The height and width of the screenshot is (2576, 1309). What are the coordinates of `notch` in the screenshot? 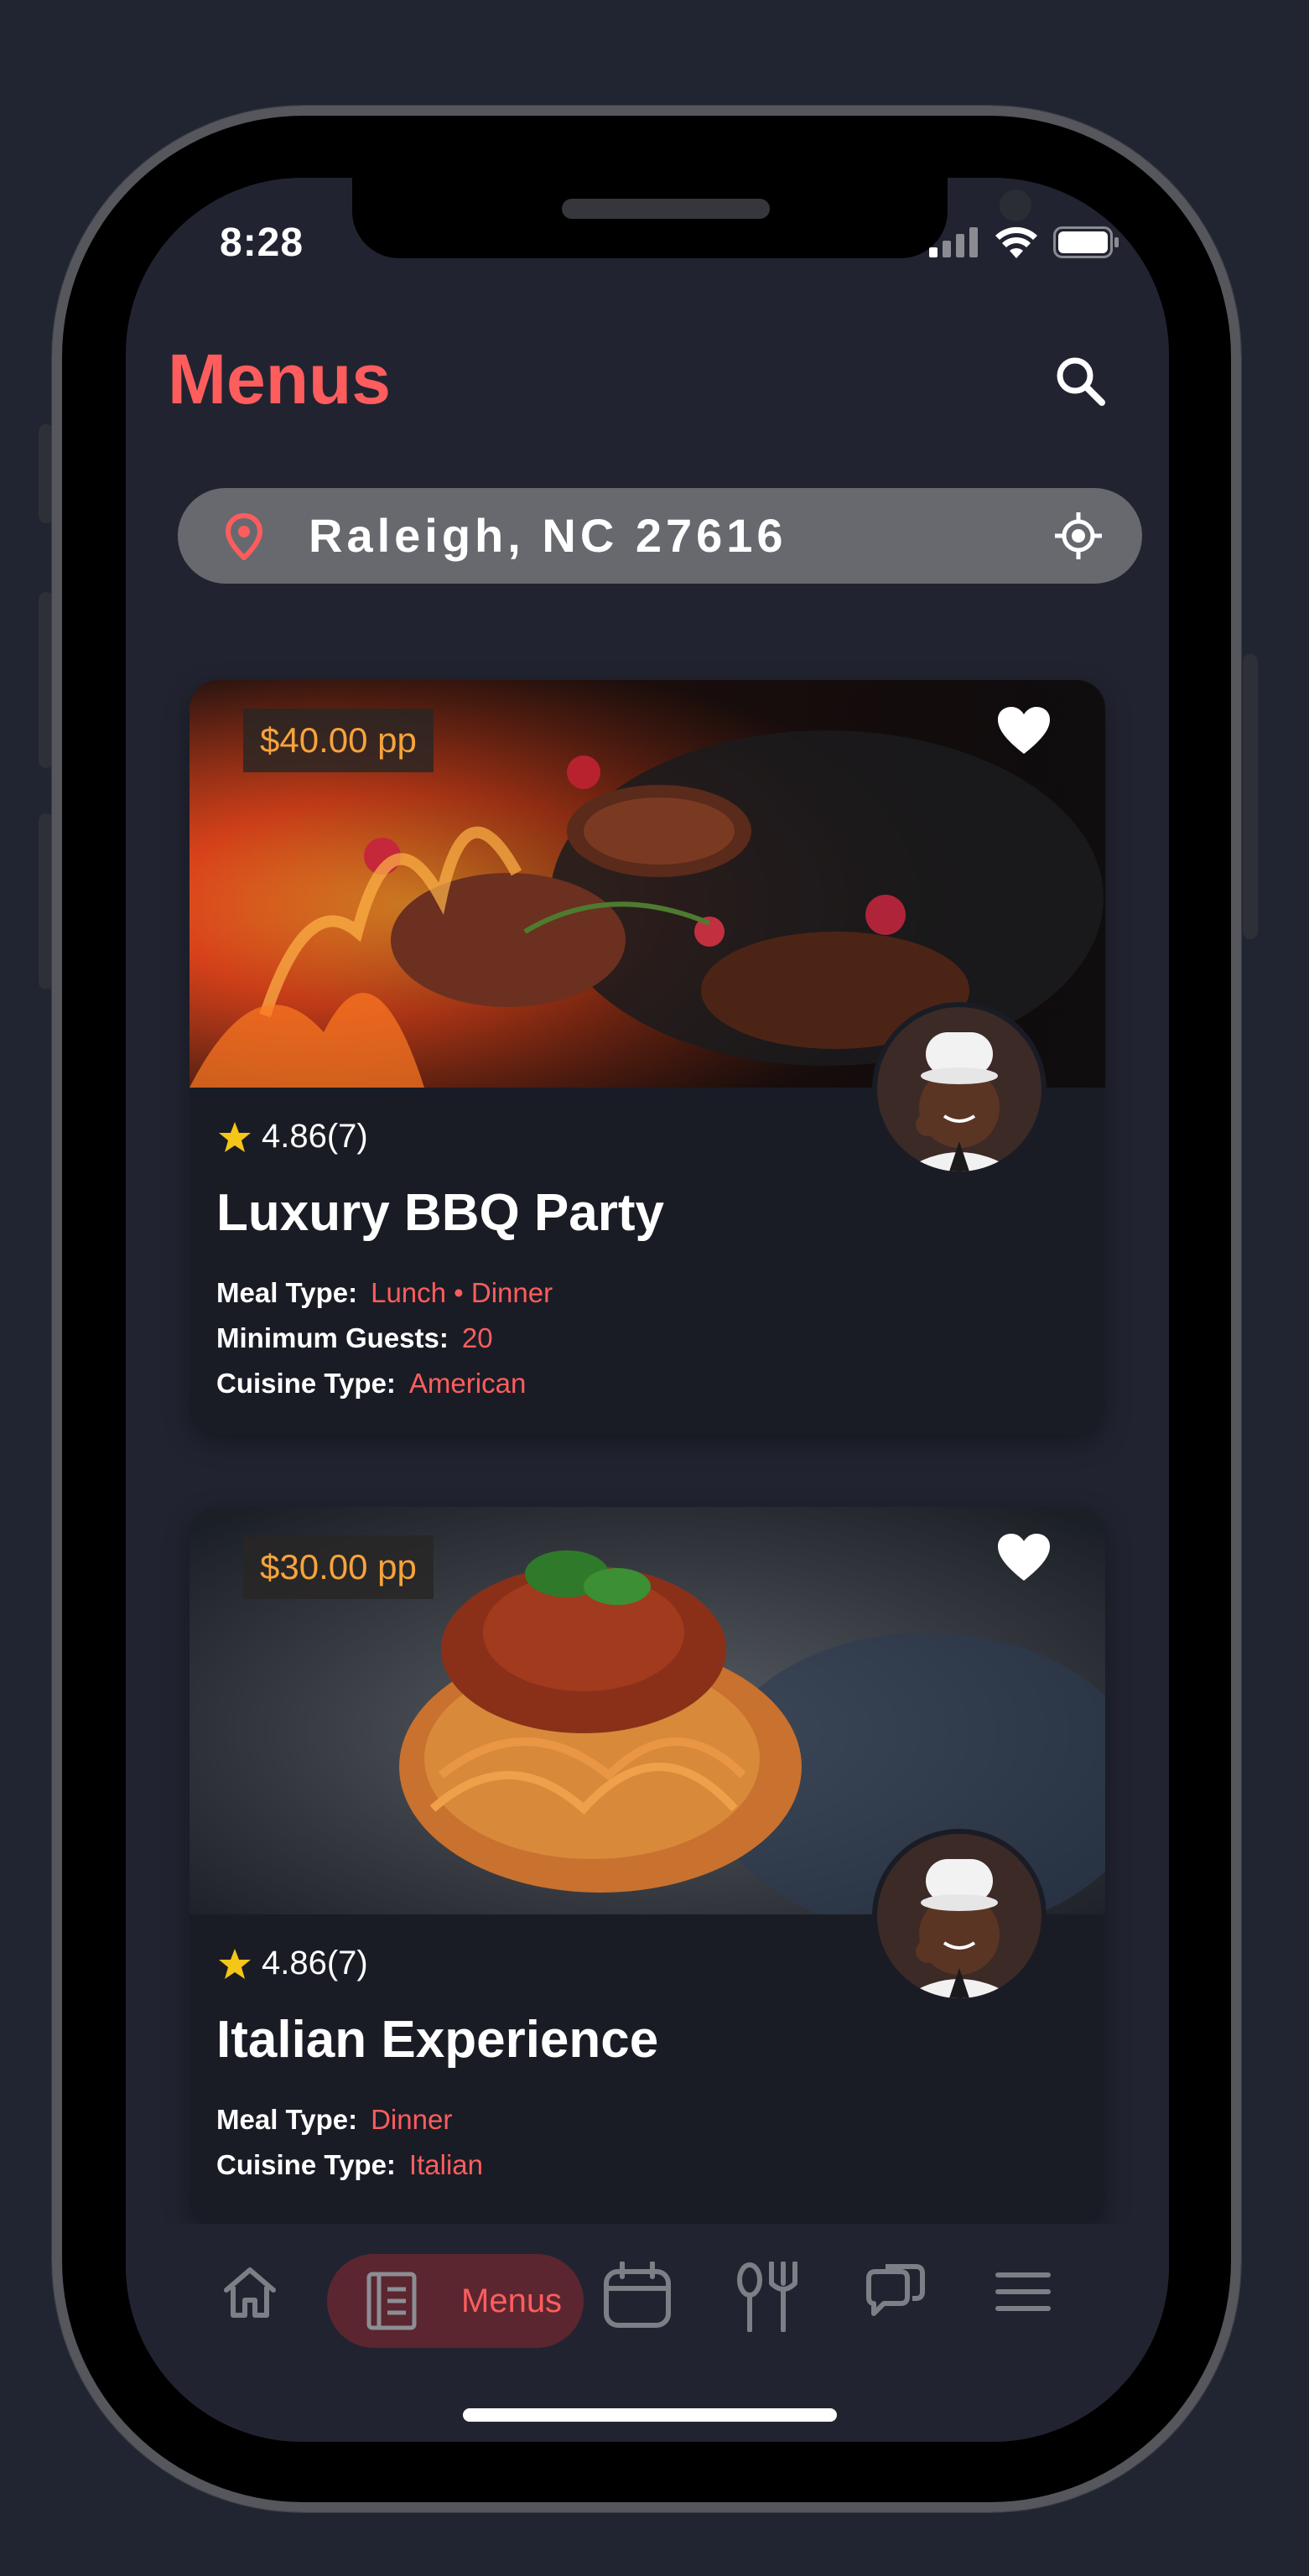 It's located at (692, 218).